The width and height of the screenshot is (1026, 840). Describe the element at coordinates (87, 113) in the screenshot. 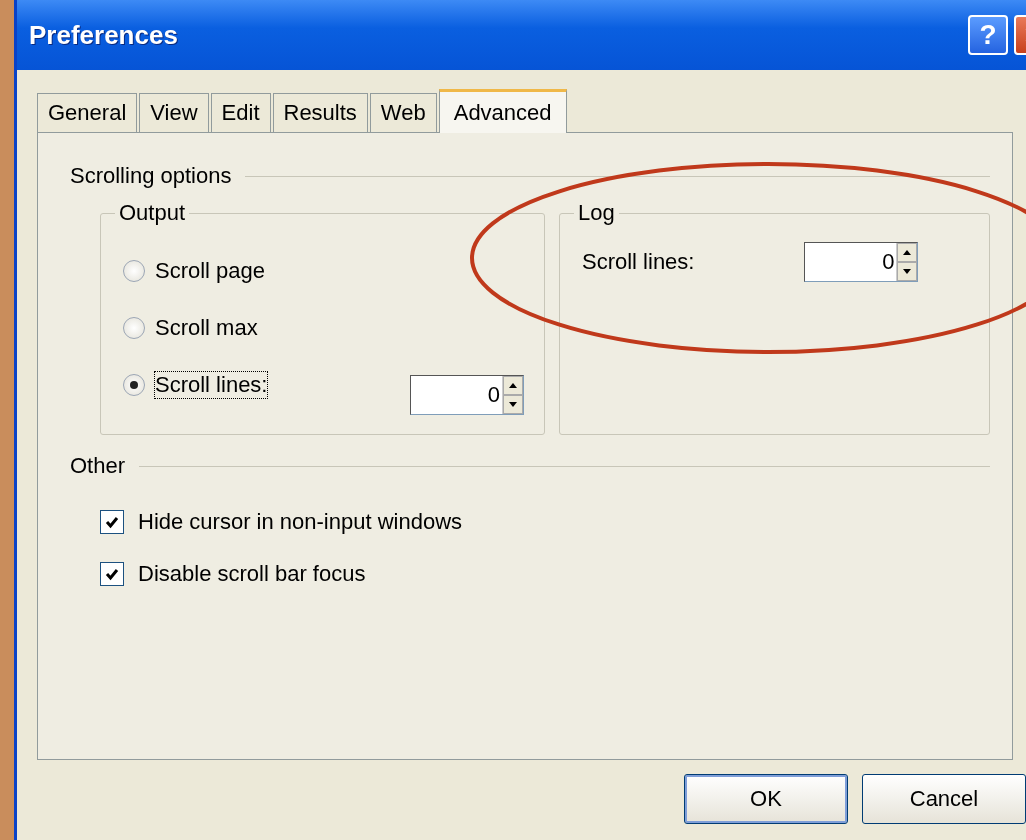

I see `tab: General` at that location.